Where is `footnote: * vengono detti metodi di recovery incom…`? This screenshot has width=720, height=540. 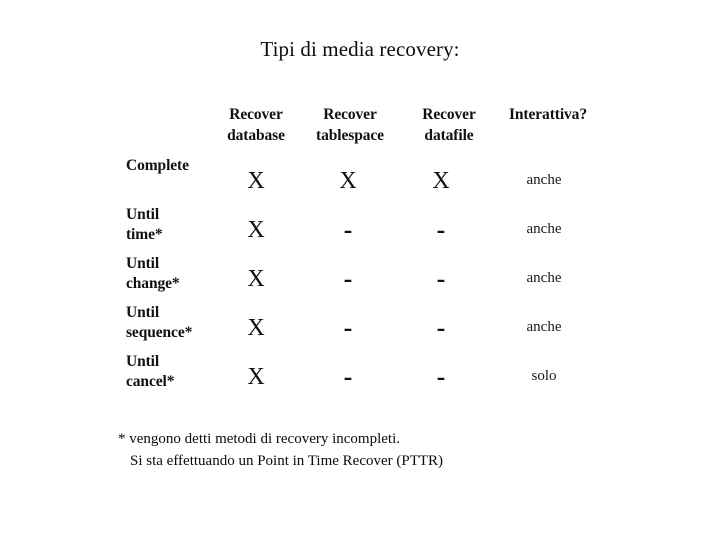 footnote: * vengono detti metodi di recovery incom… is located at coordinates (378, 450).